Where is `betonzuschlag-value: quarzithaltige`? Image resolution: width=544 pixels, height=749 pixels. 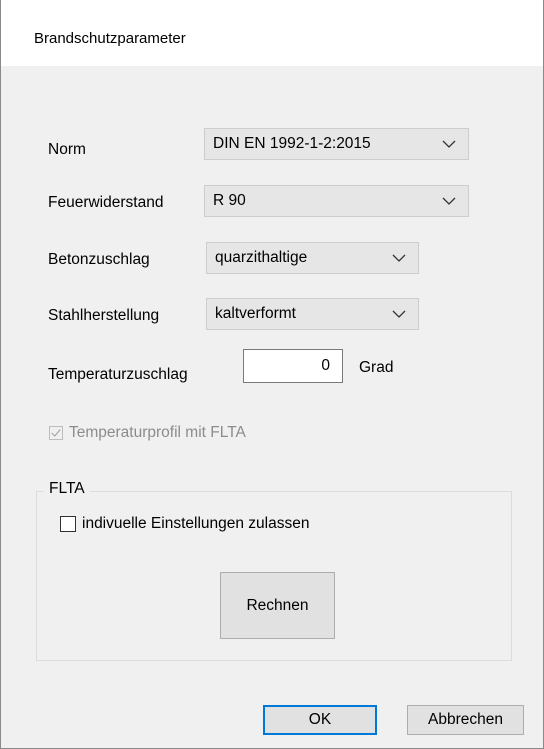 betonzuschlag-value: quarzithaltige is located at coordinates (261, 257).